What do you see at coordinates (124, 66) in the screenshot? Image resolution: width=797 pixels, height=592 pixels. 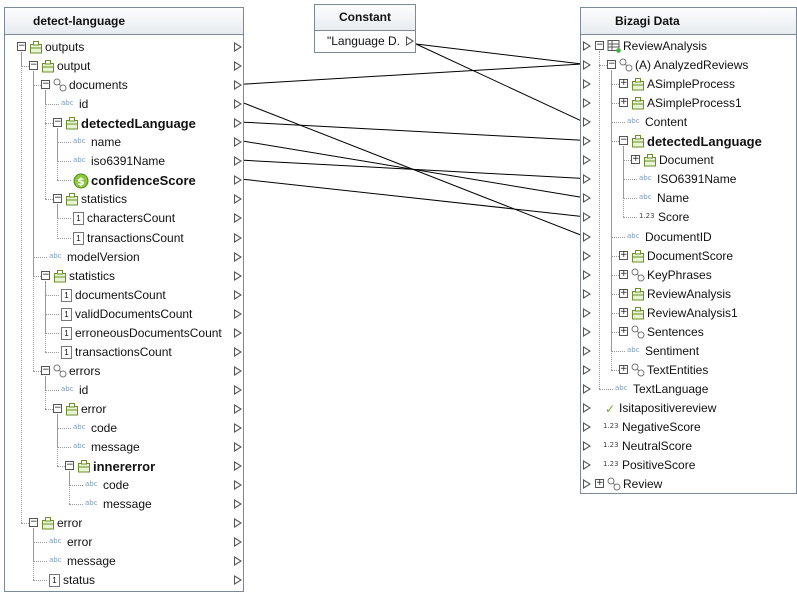 I see `source-row-output: − output` at bounding box center [124, 66].